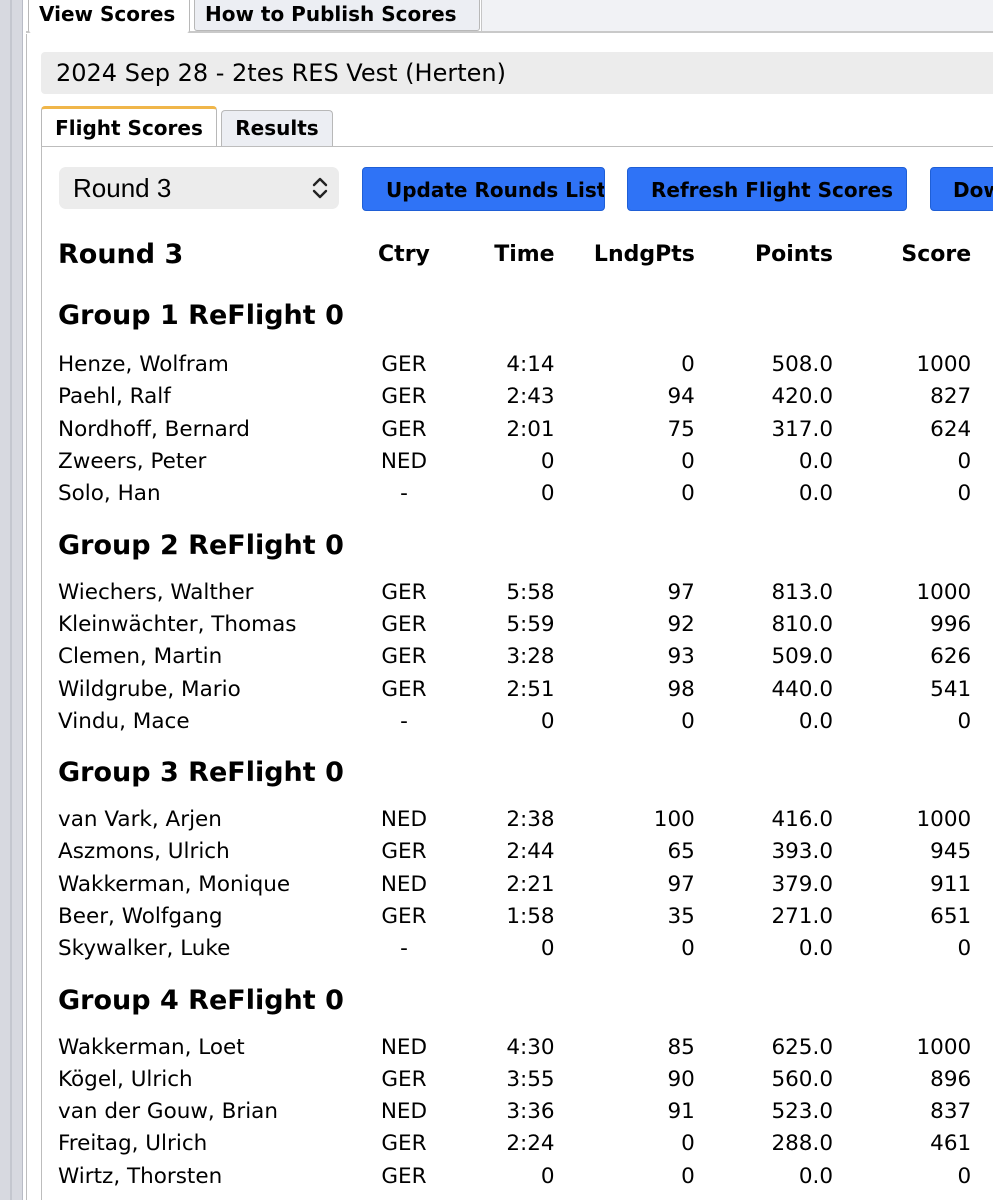  What do you see at coordinates (802, 429) in the screenshot?
I see `pilot-points: 317.0` at bounding box center [802, 429].